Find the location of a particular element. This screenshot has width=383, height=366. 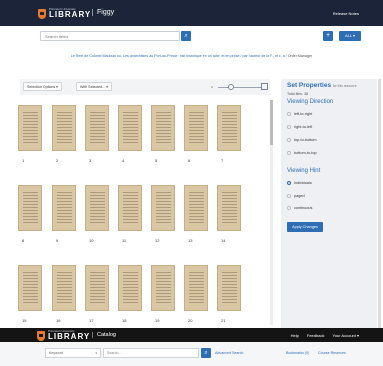

radio-paged: paged is located at coordinates (296, 196).